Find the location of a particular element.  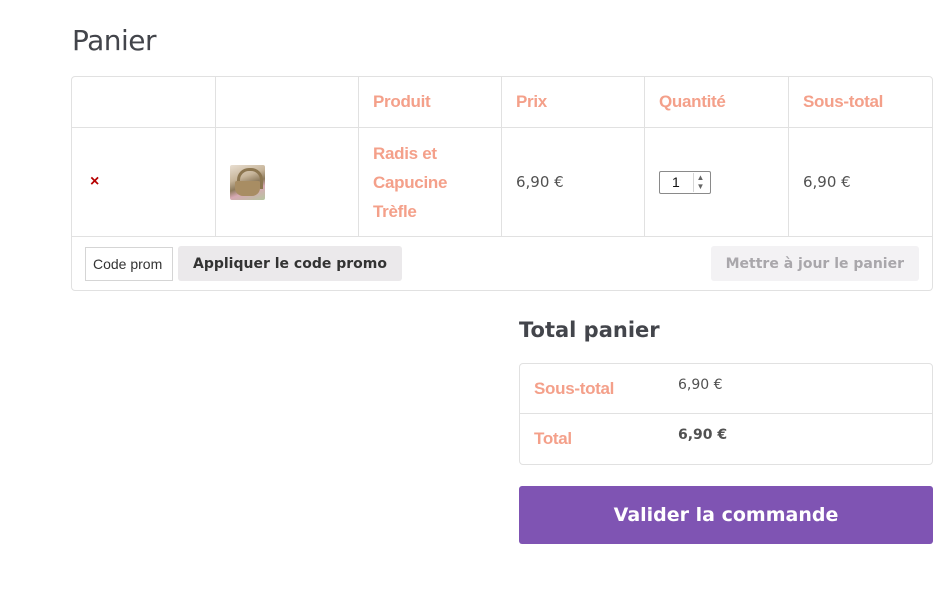

remove-item-icon: × is located at coordinates (94, 182).